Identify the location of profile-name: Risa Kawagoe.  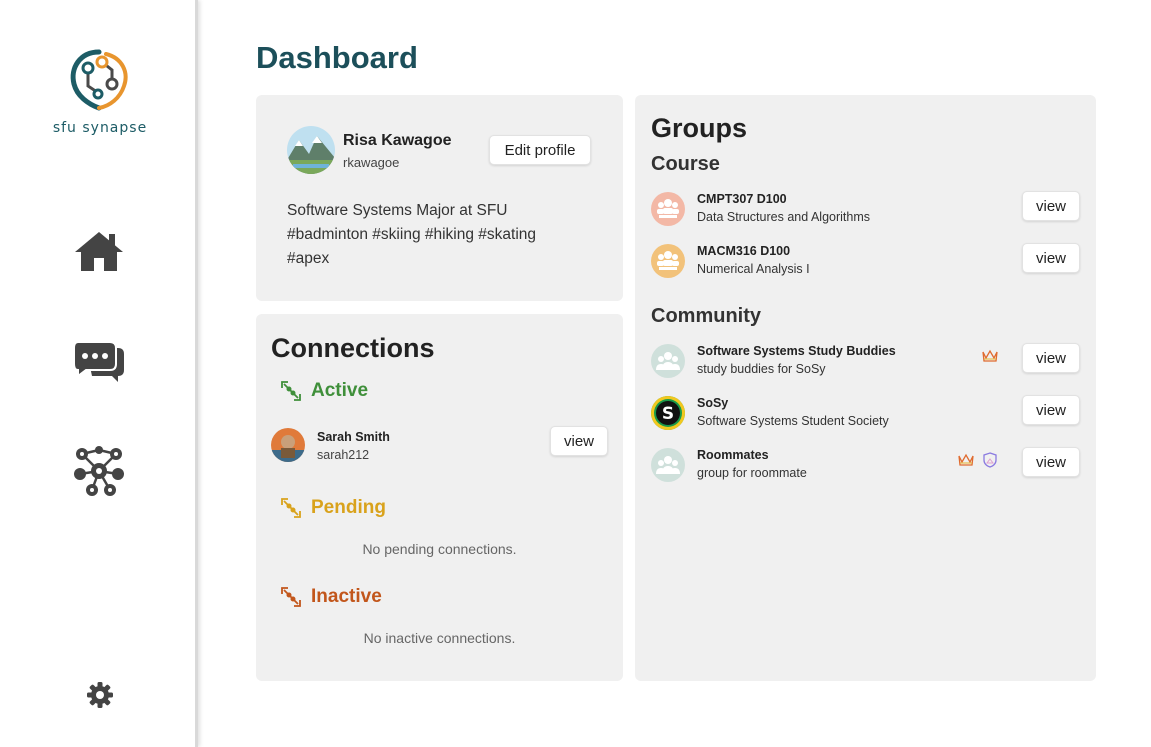
(397, 140).